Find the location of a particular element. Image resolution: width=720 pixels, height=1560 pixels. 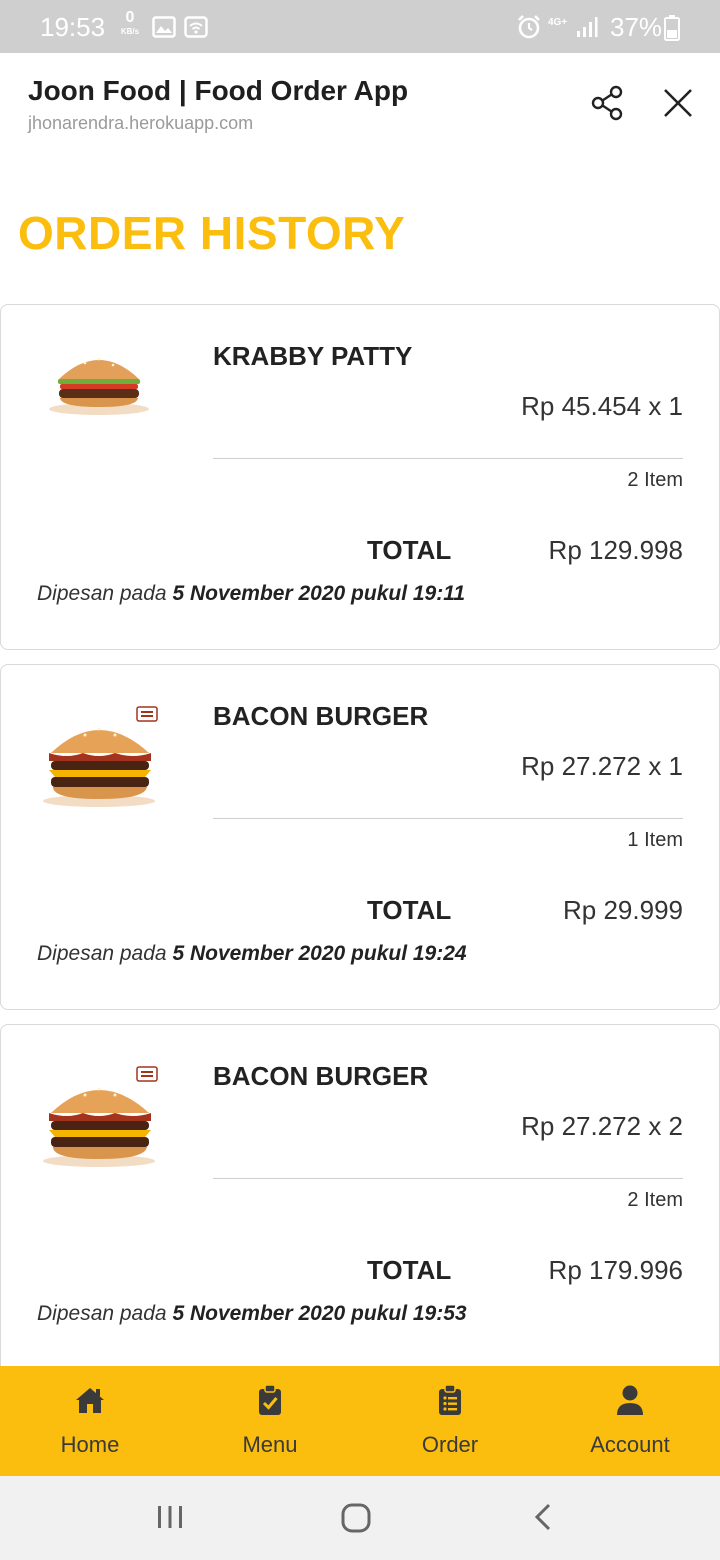

home-circle-icon is located at coordinates (356, 1518).